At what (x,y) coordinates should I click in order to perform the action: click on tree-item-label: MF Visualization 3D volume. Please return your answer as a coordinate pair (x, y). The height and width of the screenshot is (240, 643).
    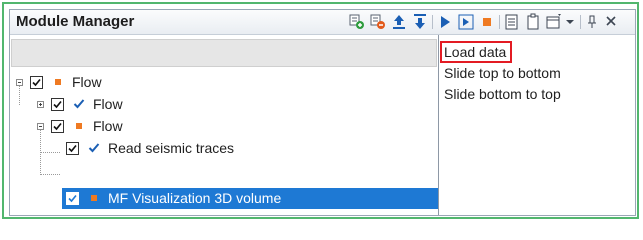
    Looking at the image, I should click on (195, 198).